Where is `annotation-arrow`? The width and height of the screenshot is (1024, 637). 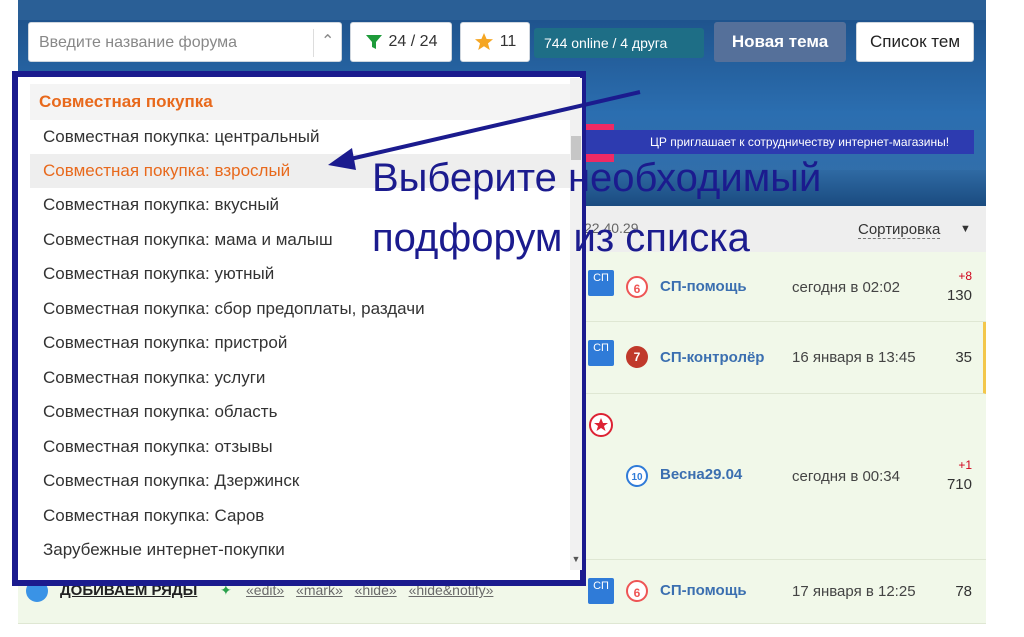
annotation-arrow is located at coordinates (484, 130).